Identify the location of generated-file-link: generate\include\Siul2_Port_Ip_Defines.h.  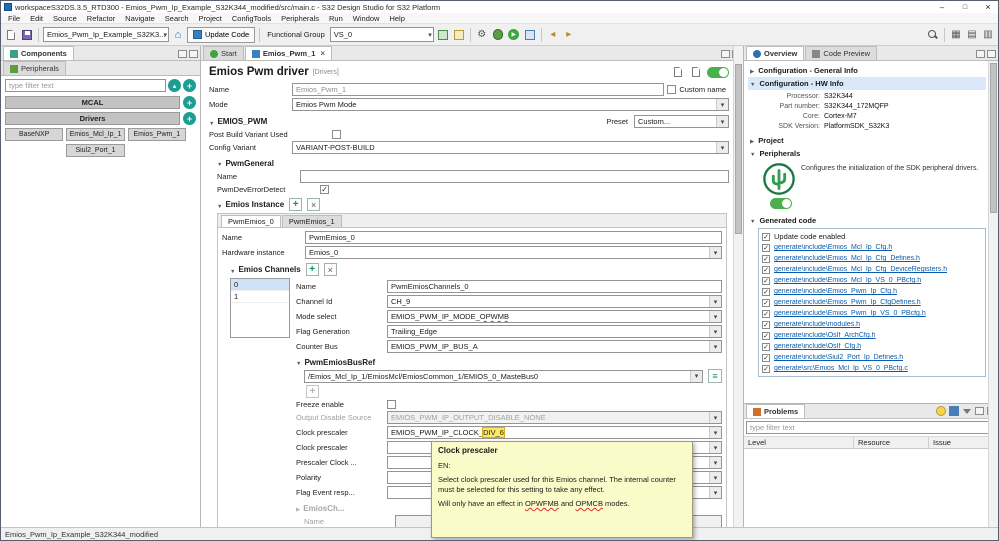
(838, 357).